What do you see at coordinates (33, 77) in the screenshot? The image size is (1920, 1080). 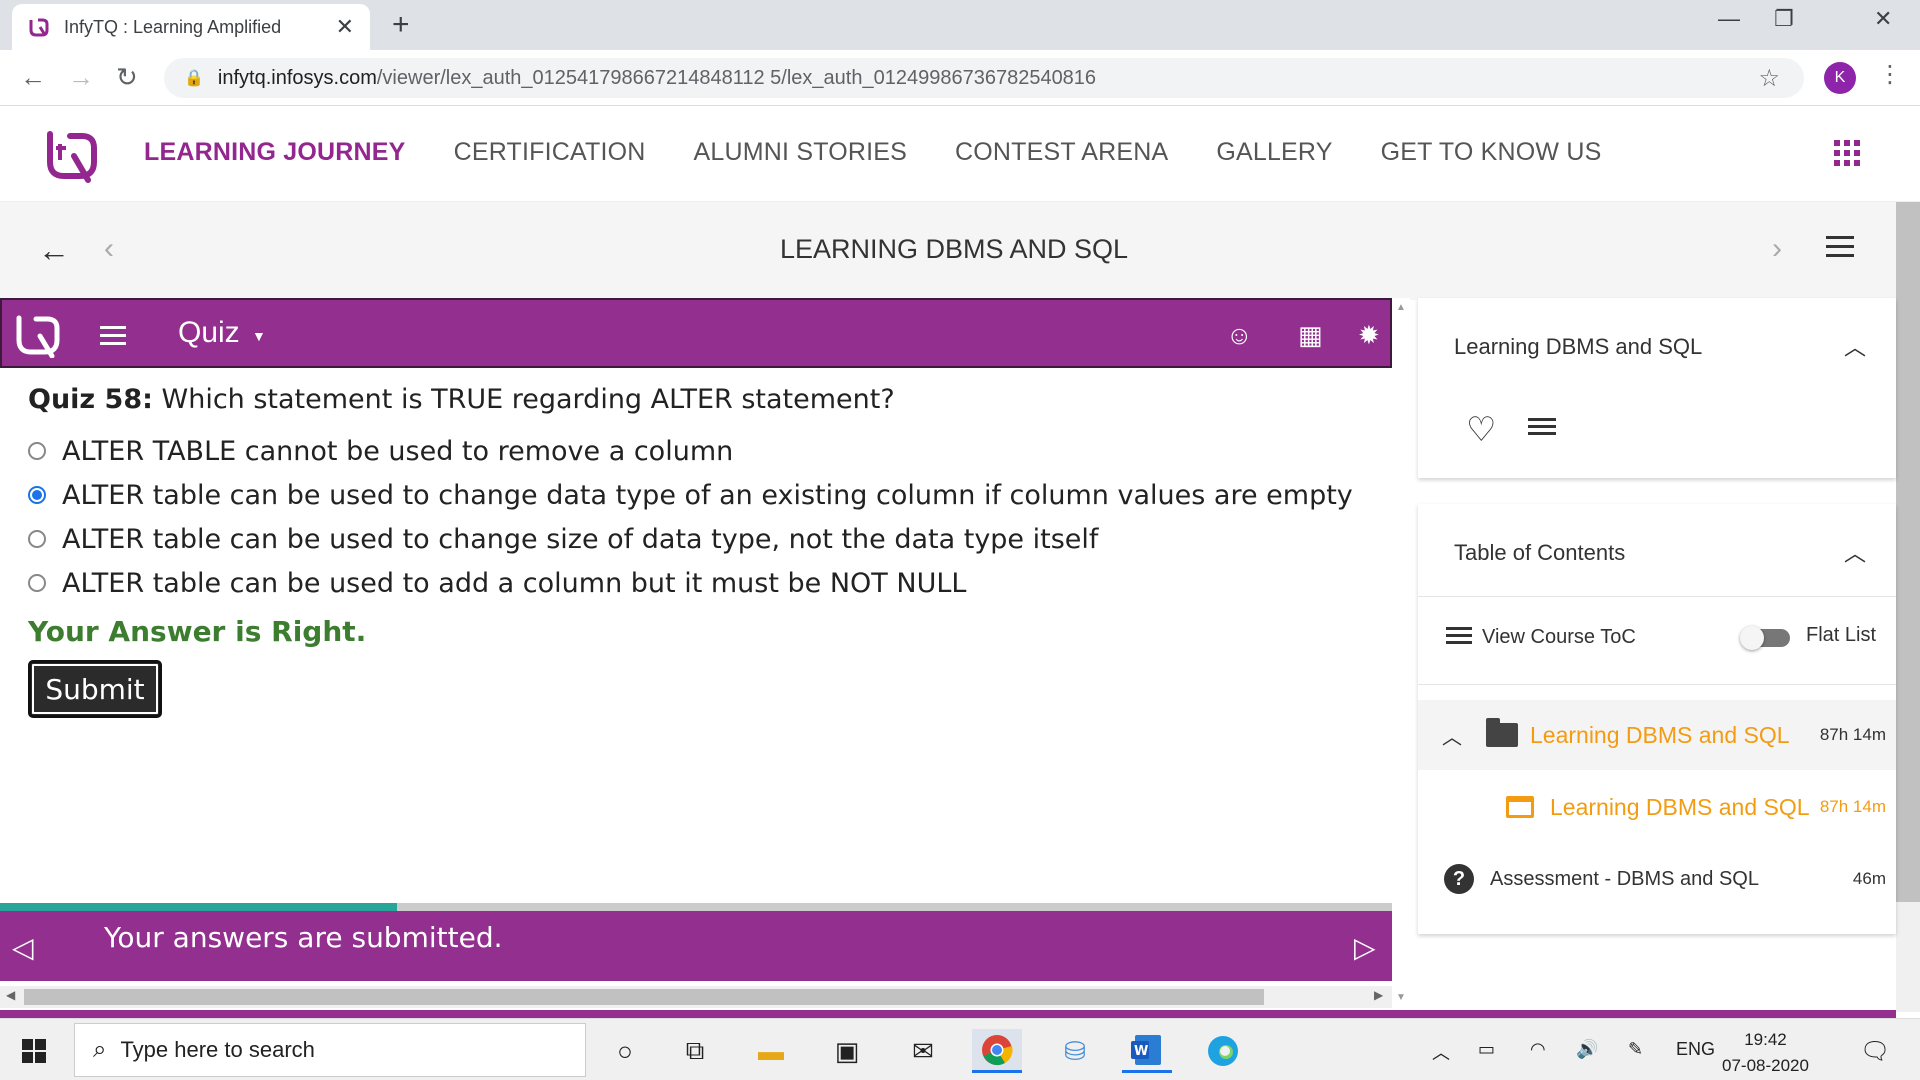 I see `back-arrow-icon: ←` at bounding box center [33, 77].